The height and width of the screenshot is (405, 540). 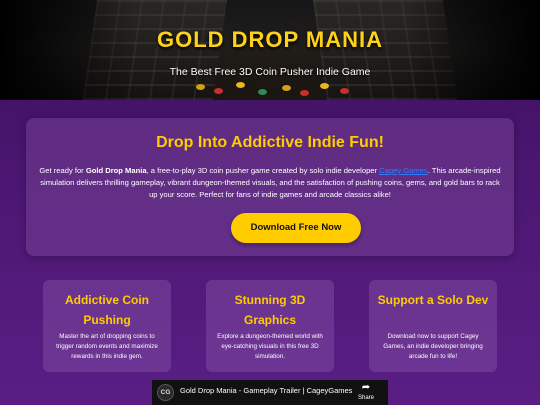 I want to click on feature-title: Stunning 3D Graphics, so click(x=270, y=310).